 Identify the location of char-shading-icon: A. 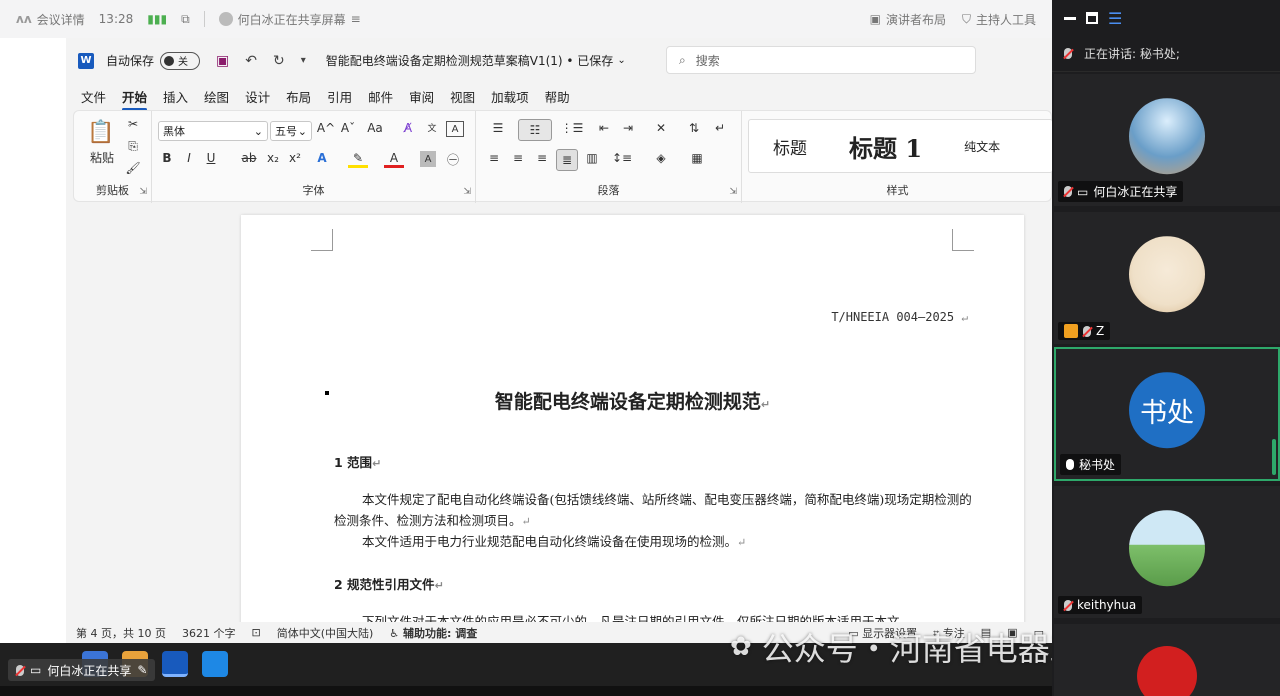
(428, 159).